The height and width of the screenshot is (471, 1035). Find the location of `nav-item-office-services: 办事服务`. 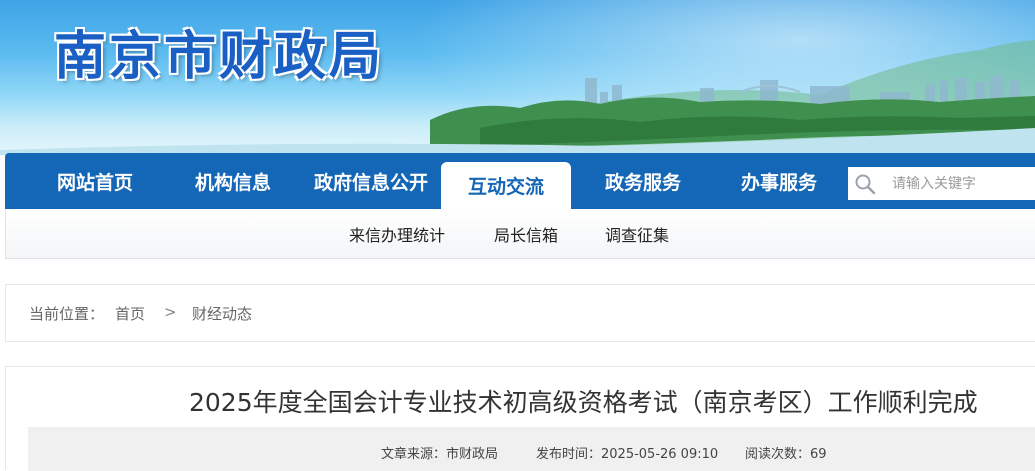

nav-item-office-services: 办事服务 is located at coordinates (779, 181).